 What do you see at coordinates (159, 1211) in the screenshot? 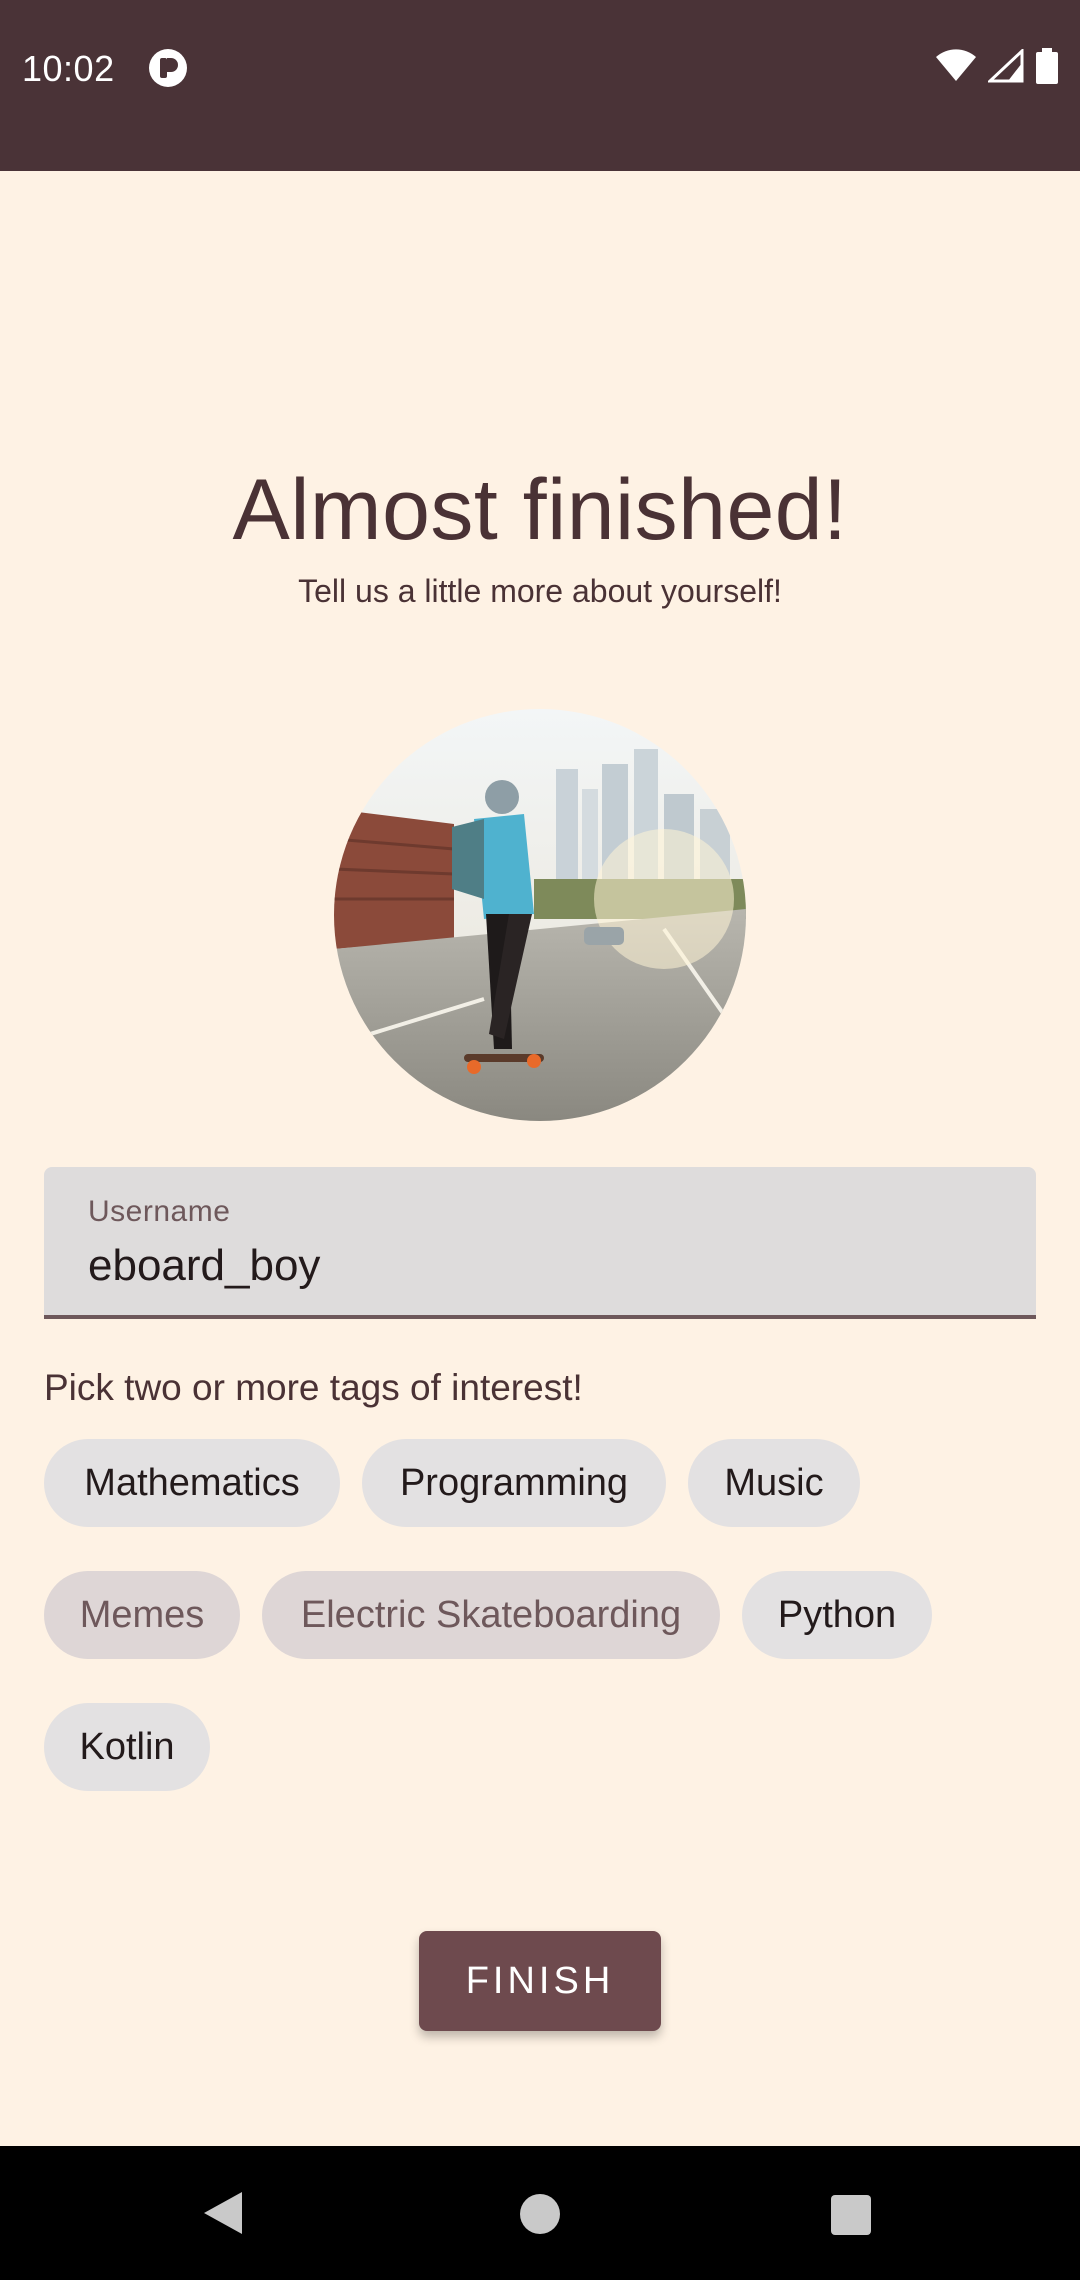
I see `username-label: Username` at bounding box center [159, 1211].